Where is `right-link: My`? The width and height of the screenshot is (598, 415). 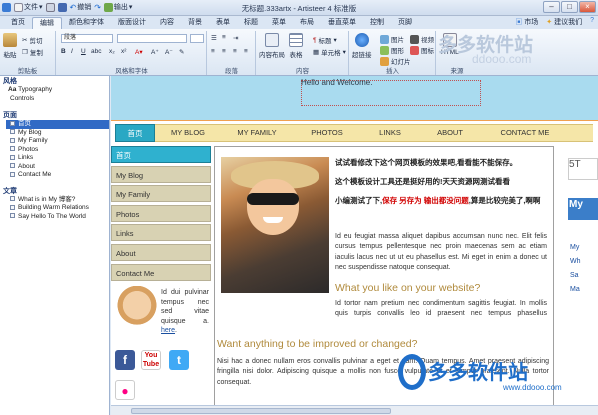
right-link: My is located at coordinates (575, 251).